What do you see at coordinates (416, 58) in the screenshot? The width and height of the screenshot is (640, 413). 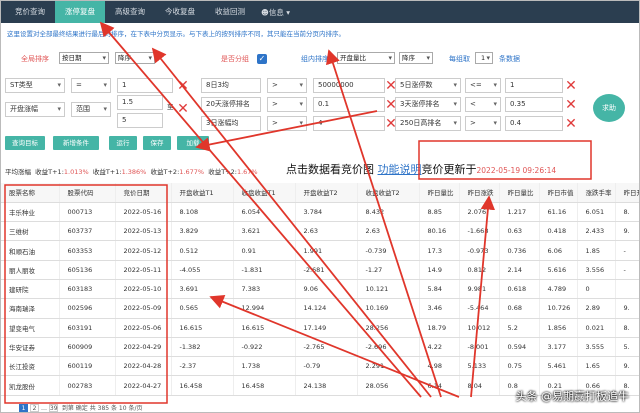 I see `group-order-select: 降序` at bounding box center [416, 58].